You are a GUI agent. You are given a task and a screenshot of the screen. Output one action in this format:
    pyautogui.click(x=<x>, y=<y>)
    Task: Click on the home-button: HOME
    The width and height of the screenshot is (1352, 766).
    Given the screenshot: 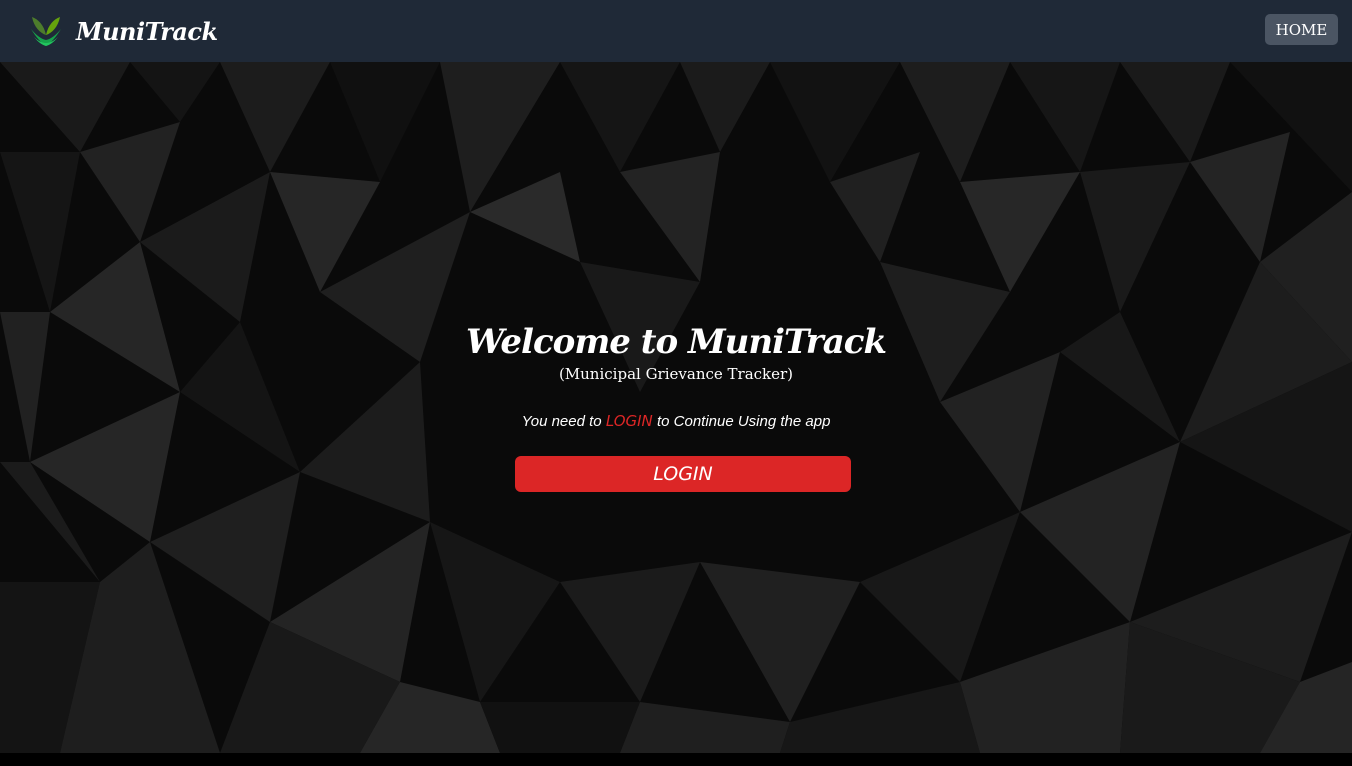 What is the action you would take?
    pyautogui.click(x=1301, y=29)
    